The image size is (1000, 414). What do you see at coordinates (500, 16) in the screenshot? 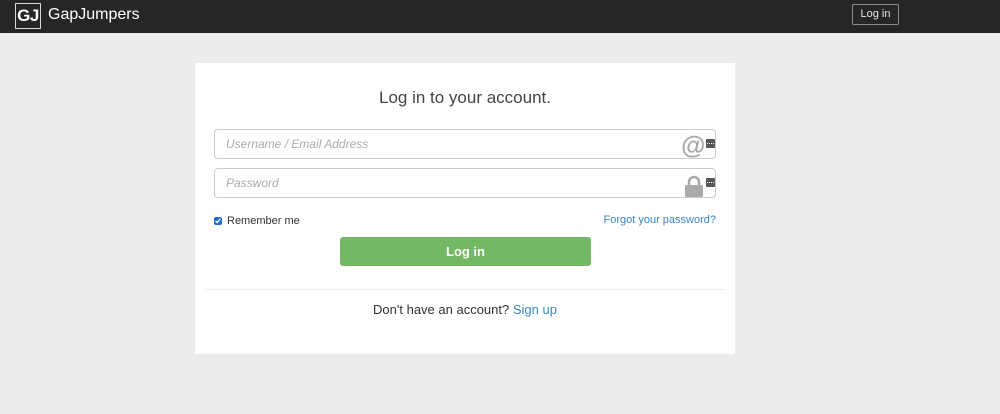
I see `top-navbar: GJ GapJumpers Log in` at bounding box center [500, 16].